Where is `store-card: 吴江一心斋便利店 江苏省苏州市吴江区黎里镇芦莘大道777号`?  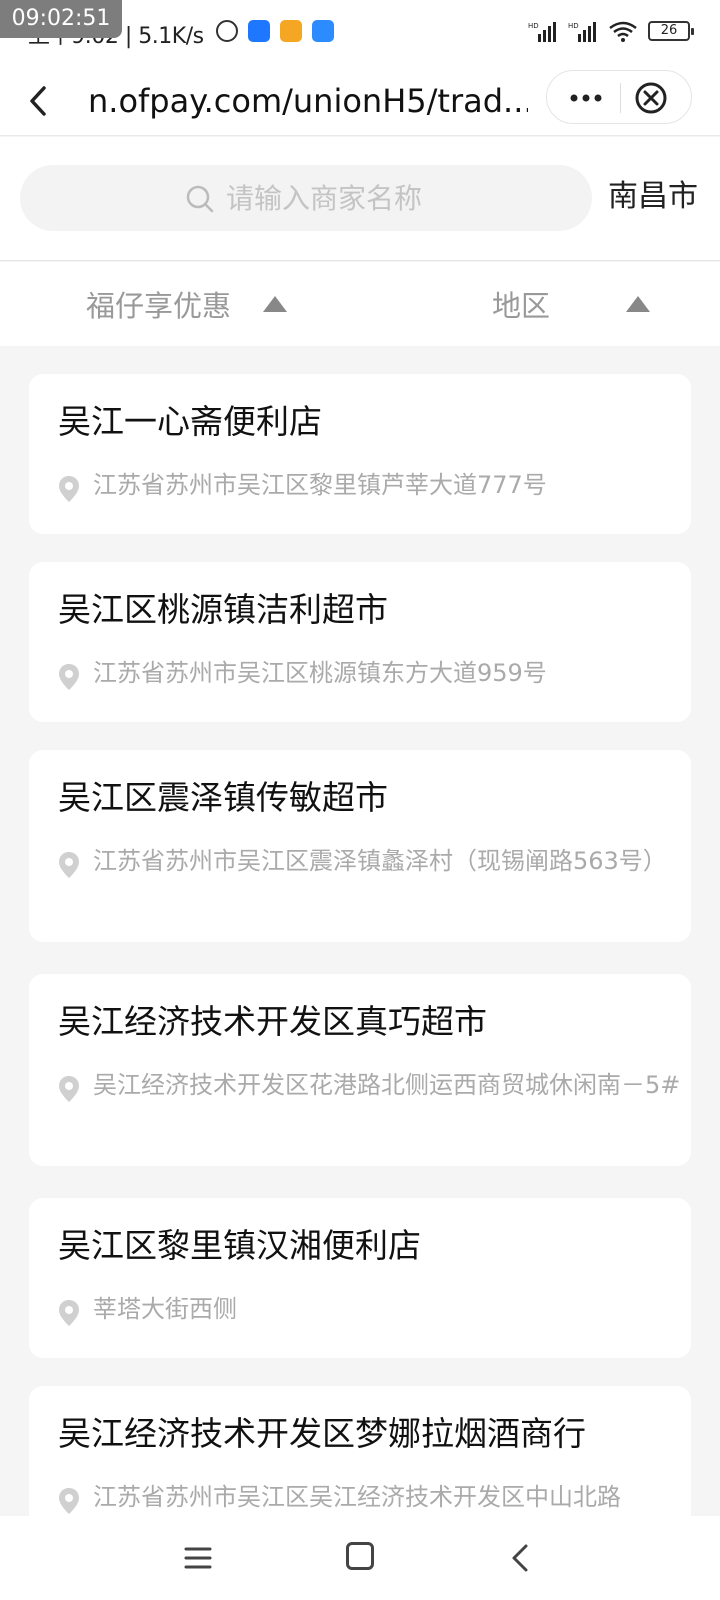 store-card: 吴江一心斋便利店 江苏省苏州市吴江区黎里镇芦莘大道777号 is located at coordinates (360, 454).